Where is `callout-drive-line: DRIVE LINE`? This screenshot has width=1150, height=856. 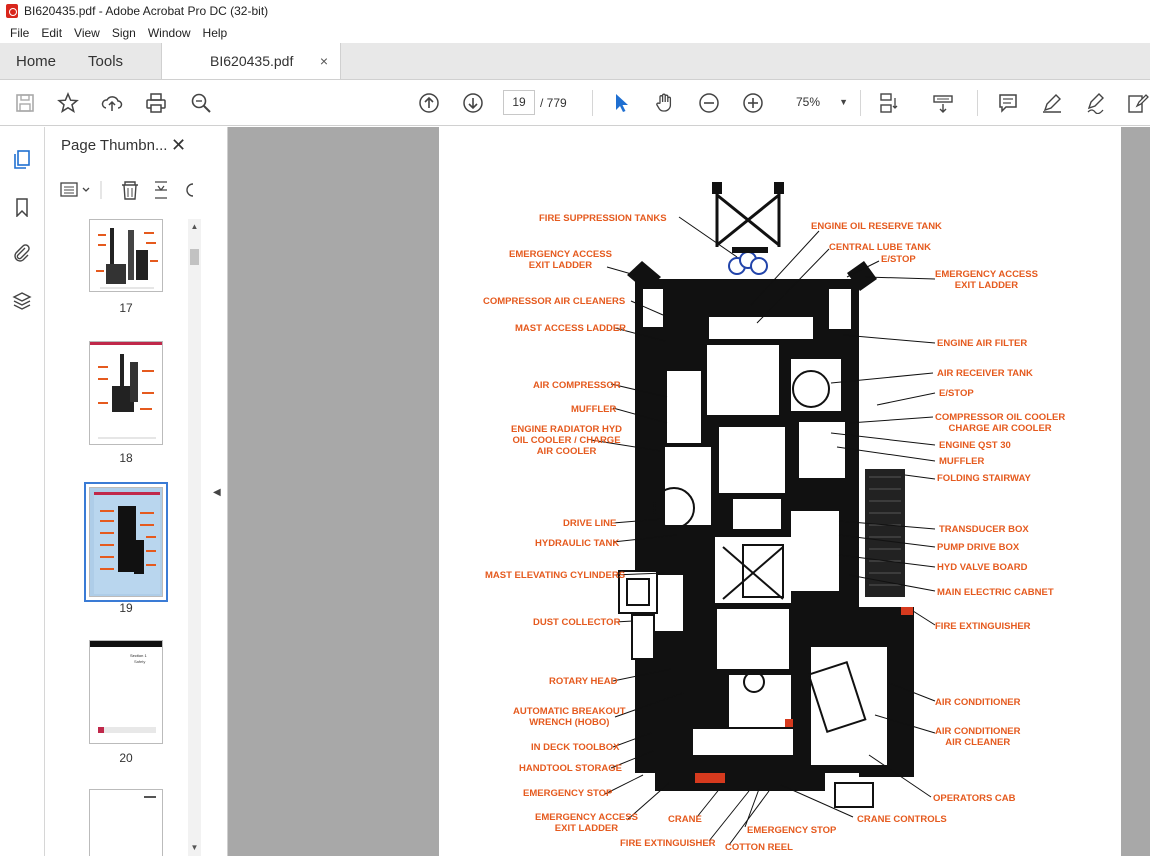 callout-drive-line: DRIVE LINE is located at coordinates (590, 523).